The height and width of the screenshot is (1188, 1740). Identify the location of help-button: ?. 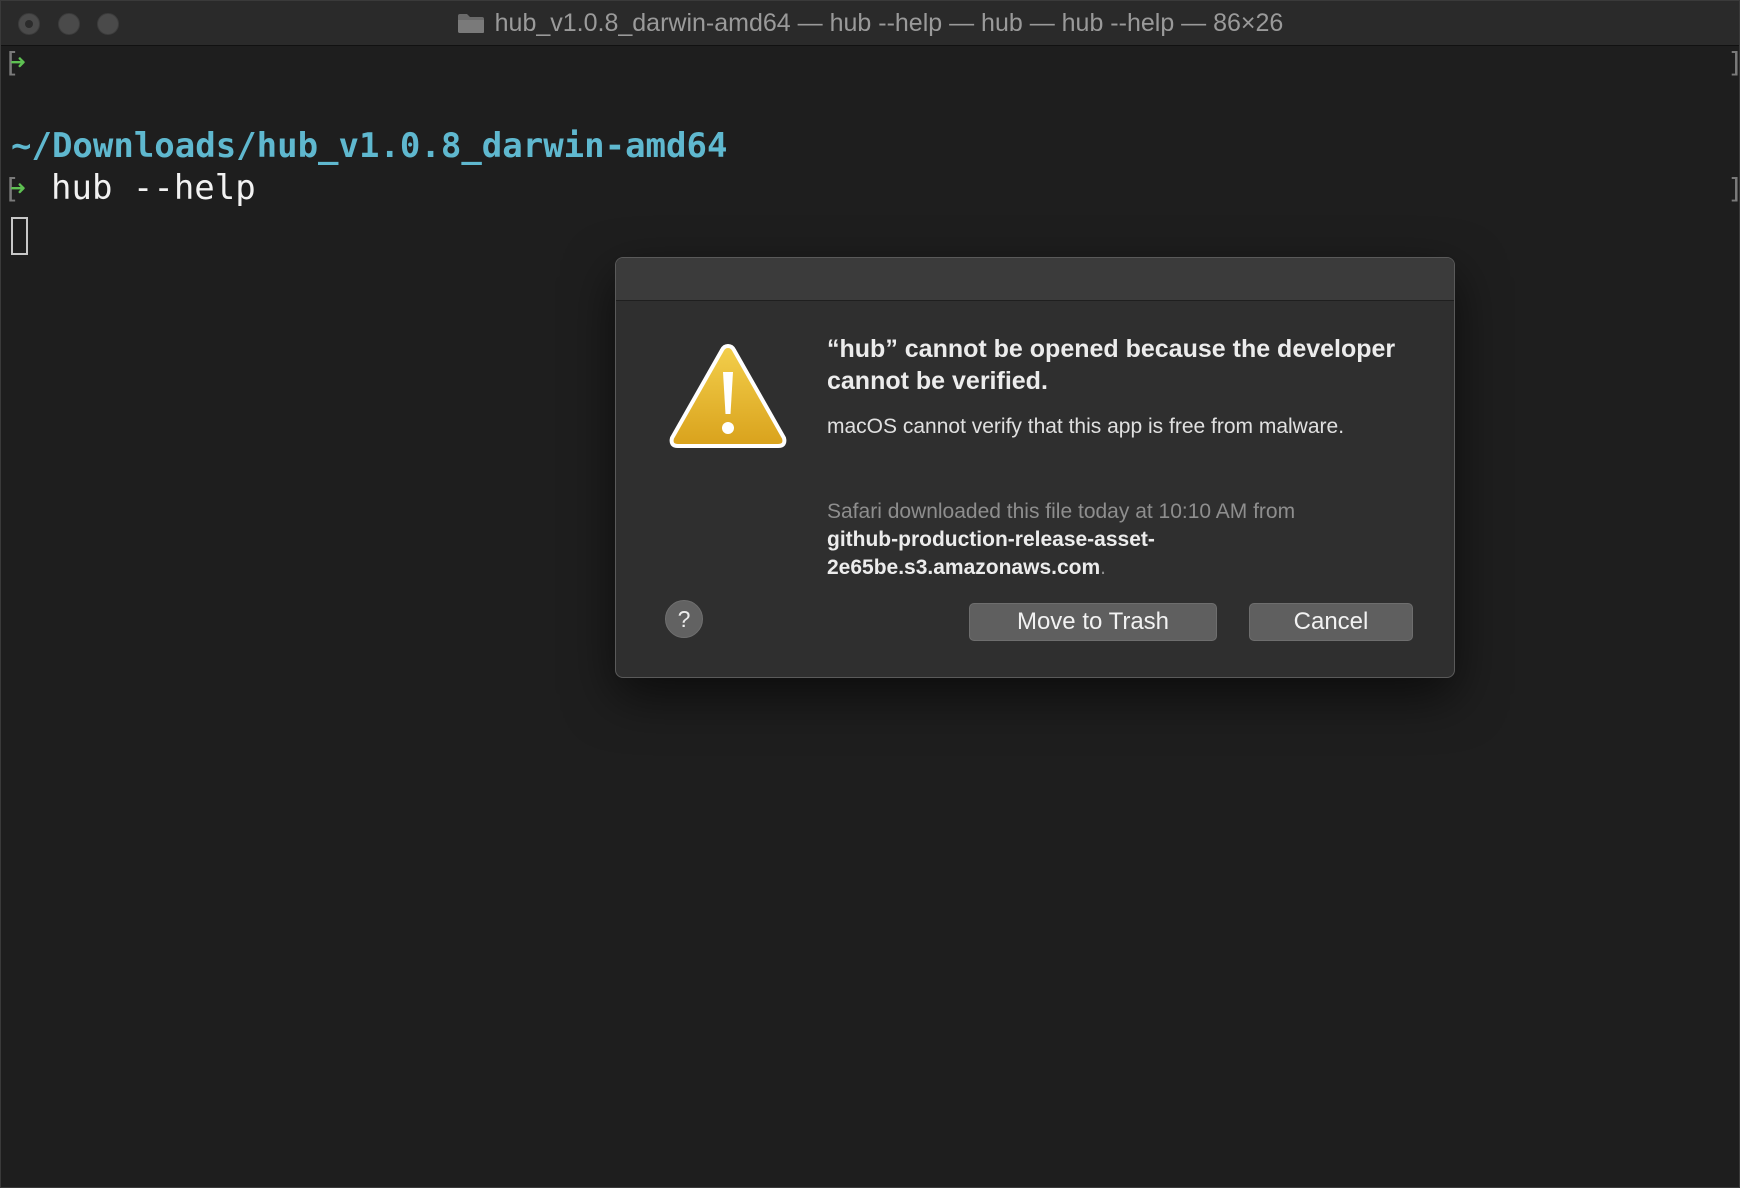
(684, 619).